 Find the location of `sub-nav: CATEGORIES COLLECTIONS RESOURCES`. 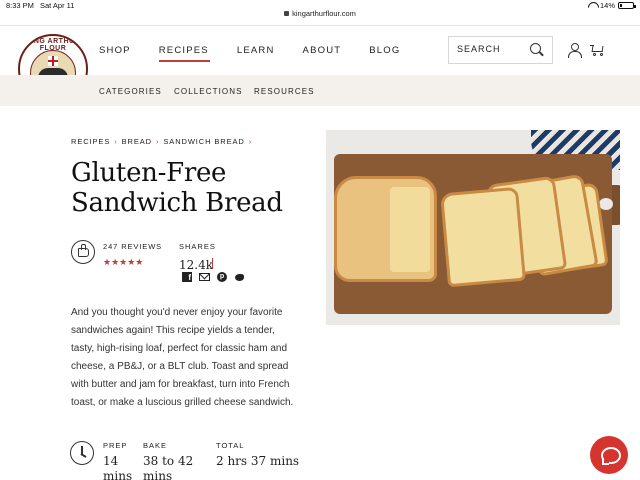

sub-nav: CATEGORIES COLLECTIONS RESOURCES is located at coordinates (320, 90).